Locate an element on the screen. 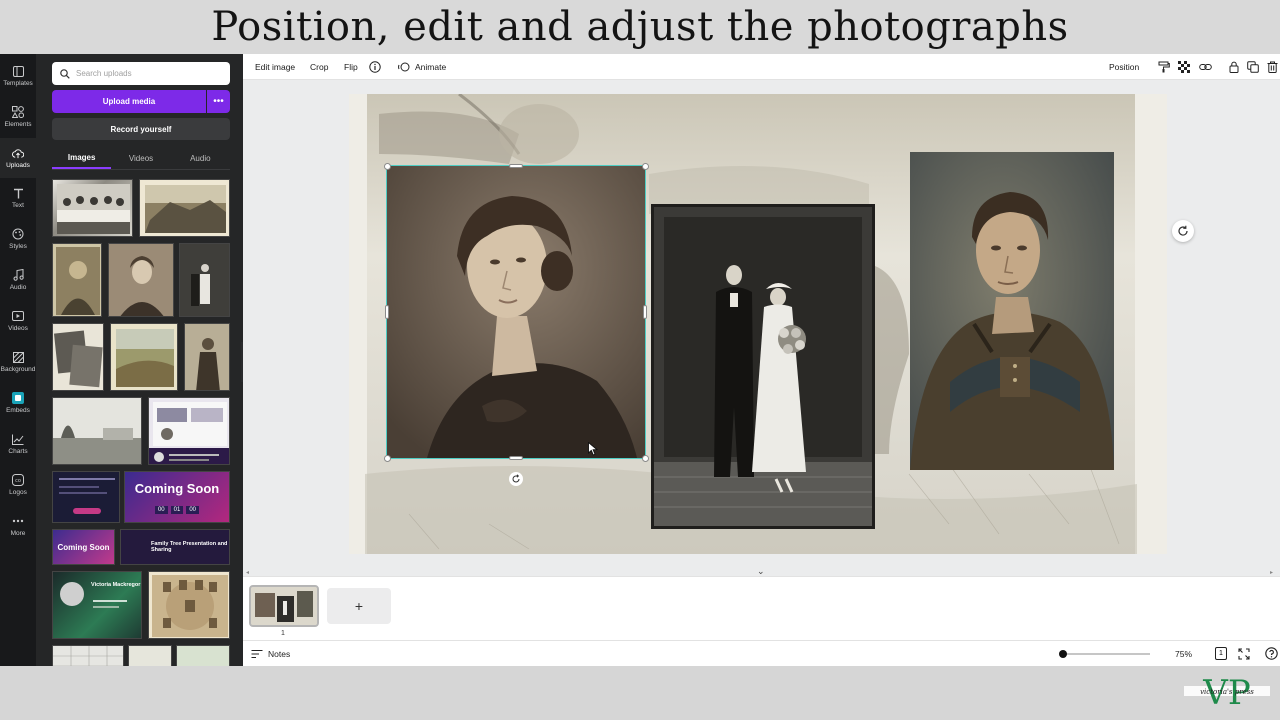  scroll-left-arrow-icon: ◂ is located at coordinates (247, 572).